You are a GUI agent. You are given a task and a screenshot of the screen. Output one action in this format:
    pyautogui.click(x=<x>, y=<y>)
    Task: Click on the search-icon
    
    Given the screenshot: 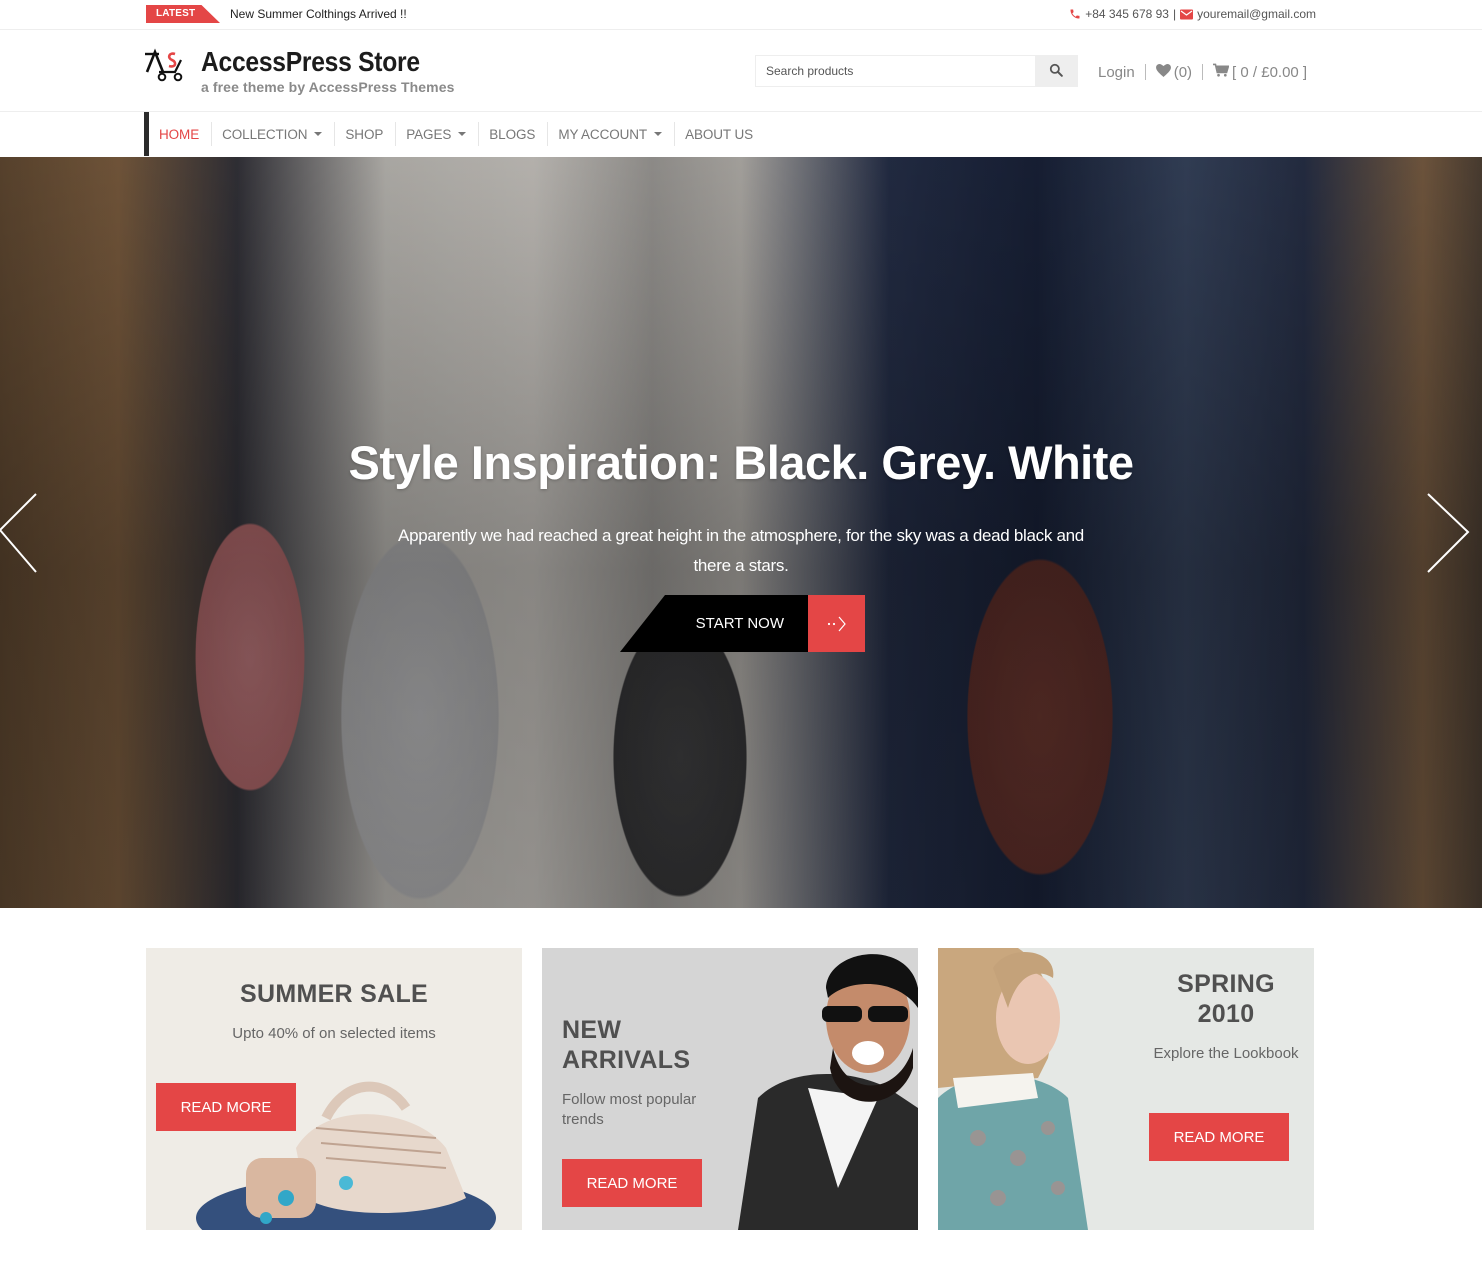 What is the action you would take?
    pyautogui.click(x=1056, y=71)
    